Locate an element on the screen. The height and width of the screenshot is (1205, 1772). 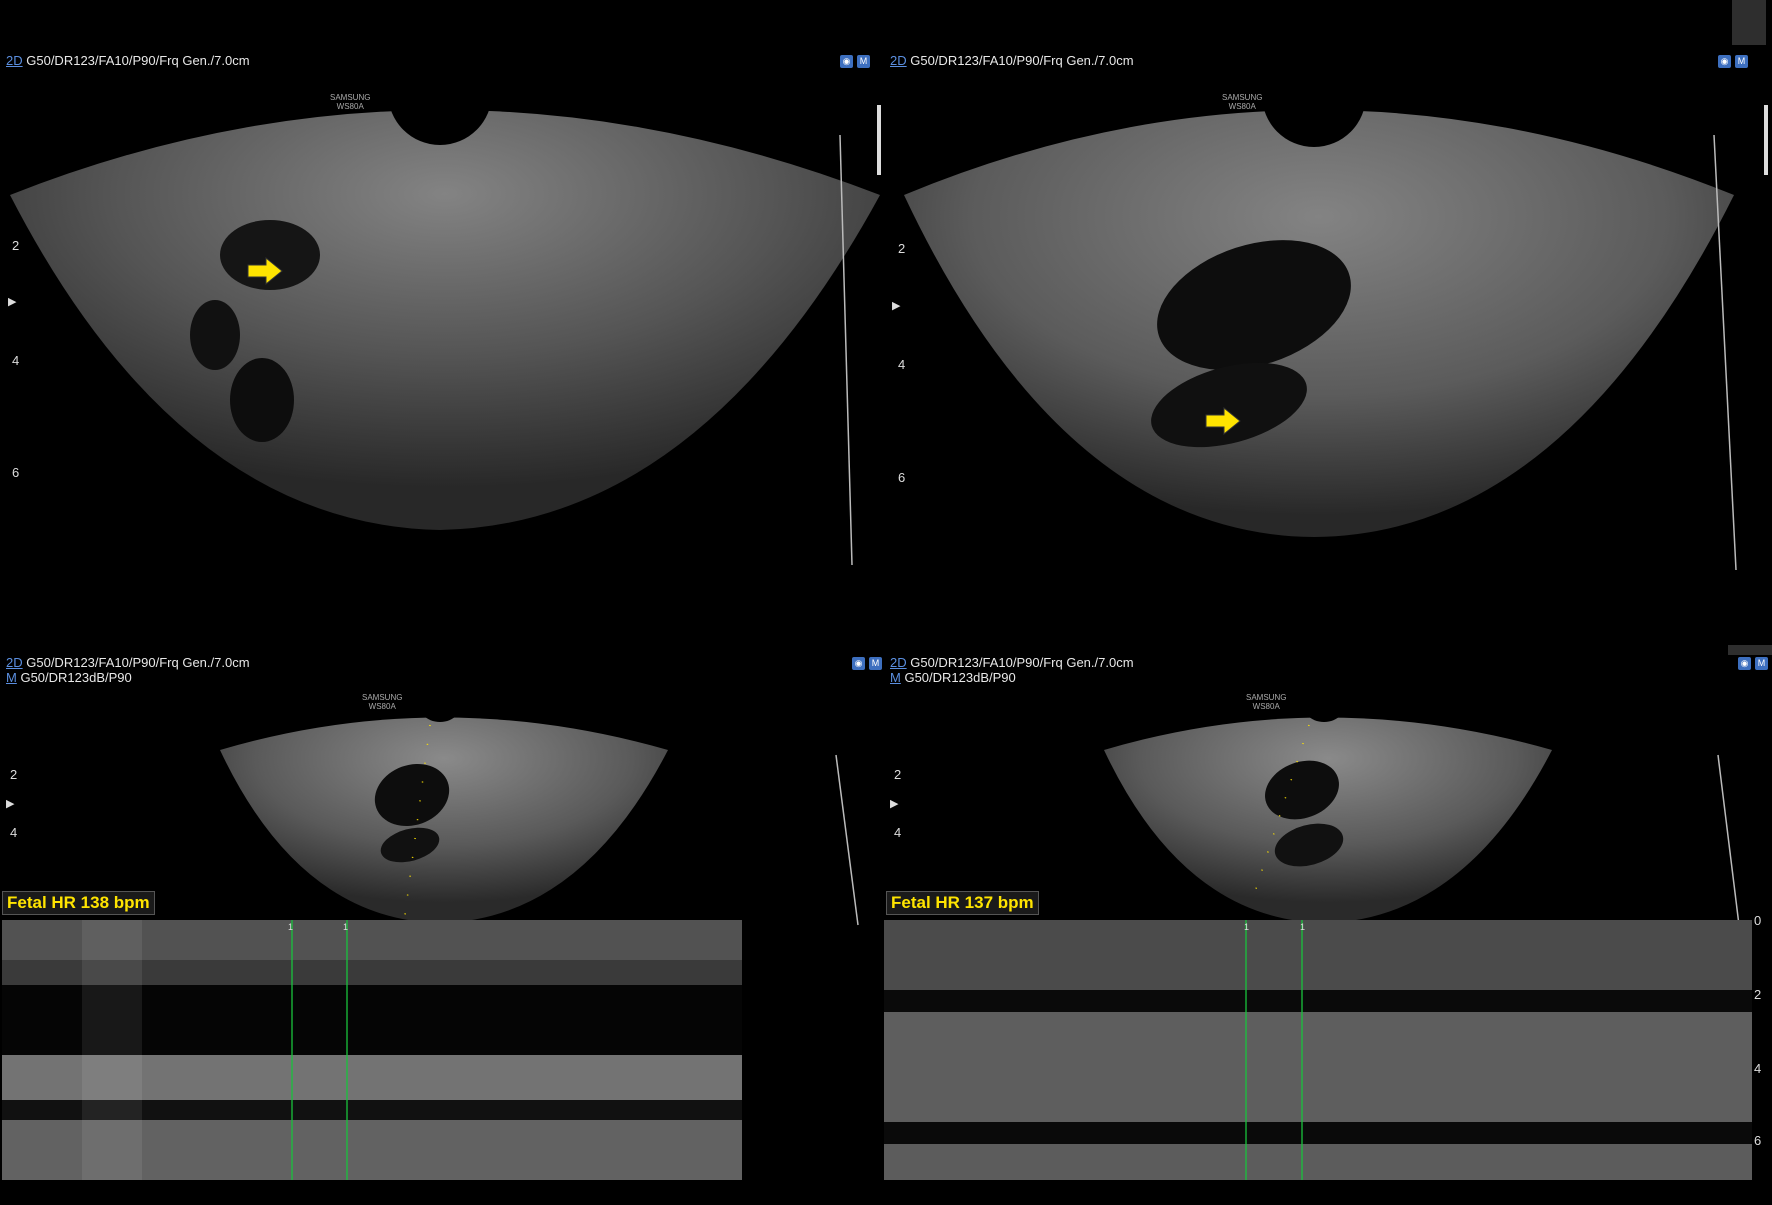
heart-rate-label: Fetal HR 137 bpm is located at coordinates (962, 903).